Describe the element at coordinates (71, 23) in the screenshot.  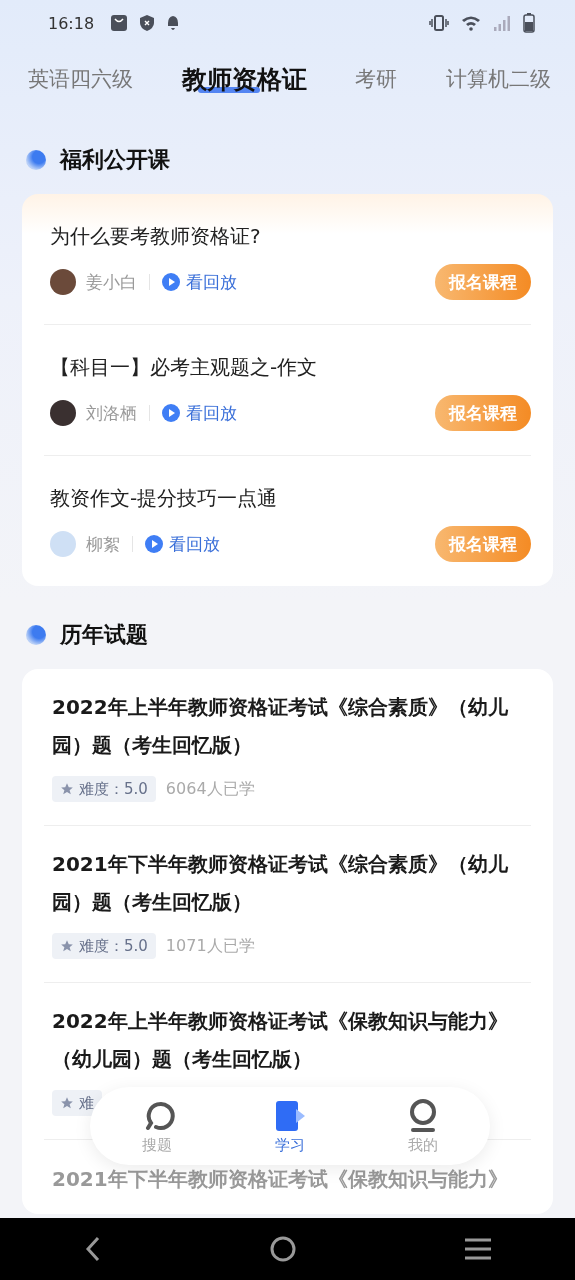
I see `status-time: 16:18` at that location.